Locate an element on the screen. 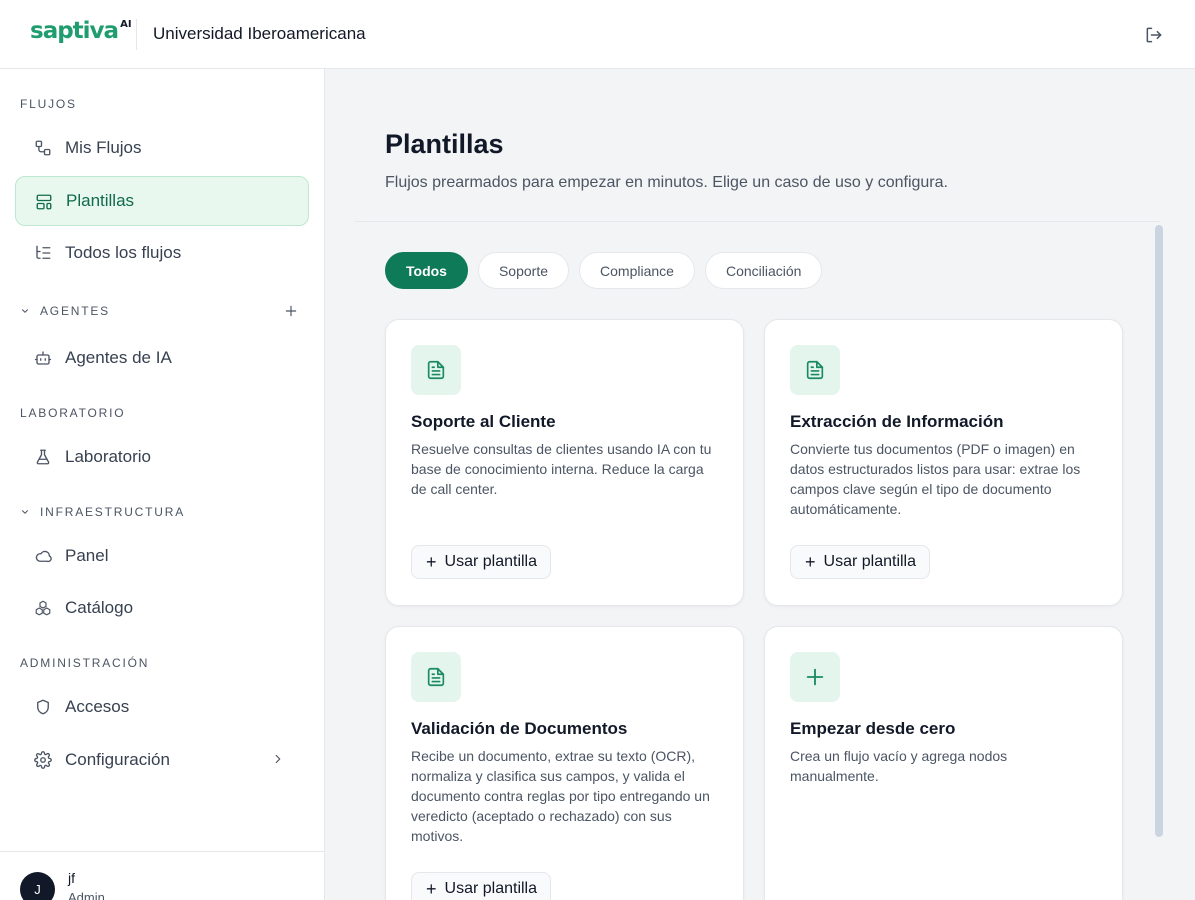 The width and height of the screenshot is (1195, 900). sidebar-item-agentes-de-ia: Agentes de IA is located at coordinates (162, 358).